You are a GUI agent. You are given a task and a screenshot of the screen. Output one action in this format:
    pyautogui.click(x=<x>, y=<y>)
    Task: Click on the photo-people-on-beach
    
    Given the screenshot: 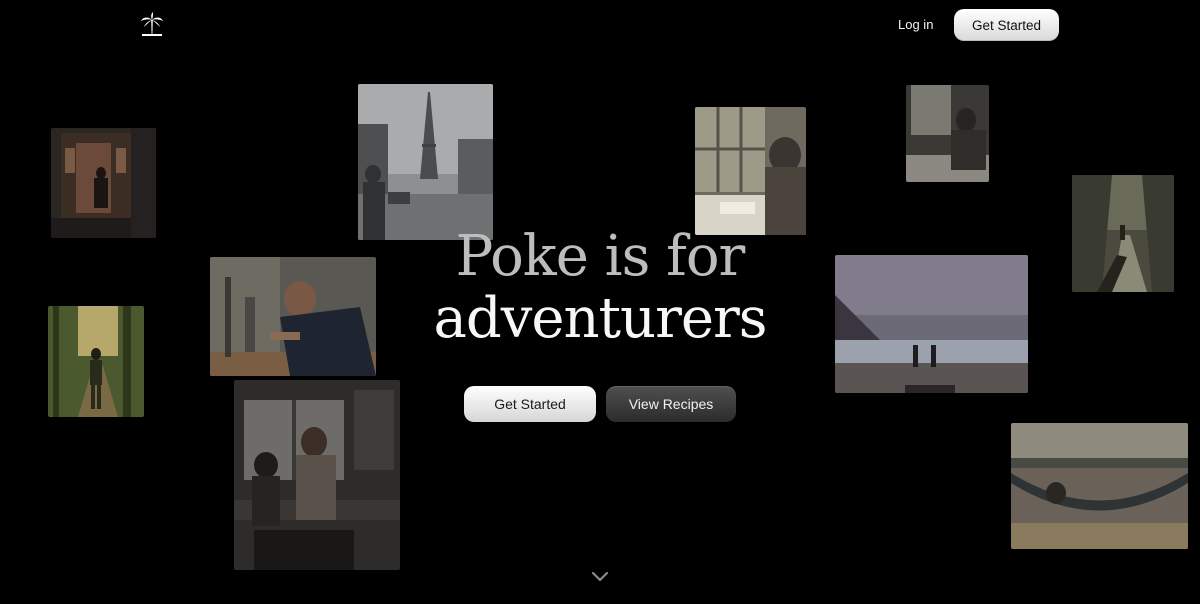 What is the action you would take?
    pyautogui.click(x=931, y=324)
    